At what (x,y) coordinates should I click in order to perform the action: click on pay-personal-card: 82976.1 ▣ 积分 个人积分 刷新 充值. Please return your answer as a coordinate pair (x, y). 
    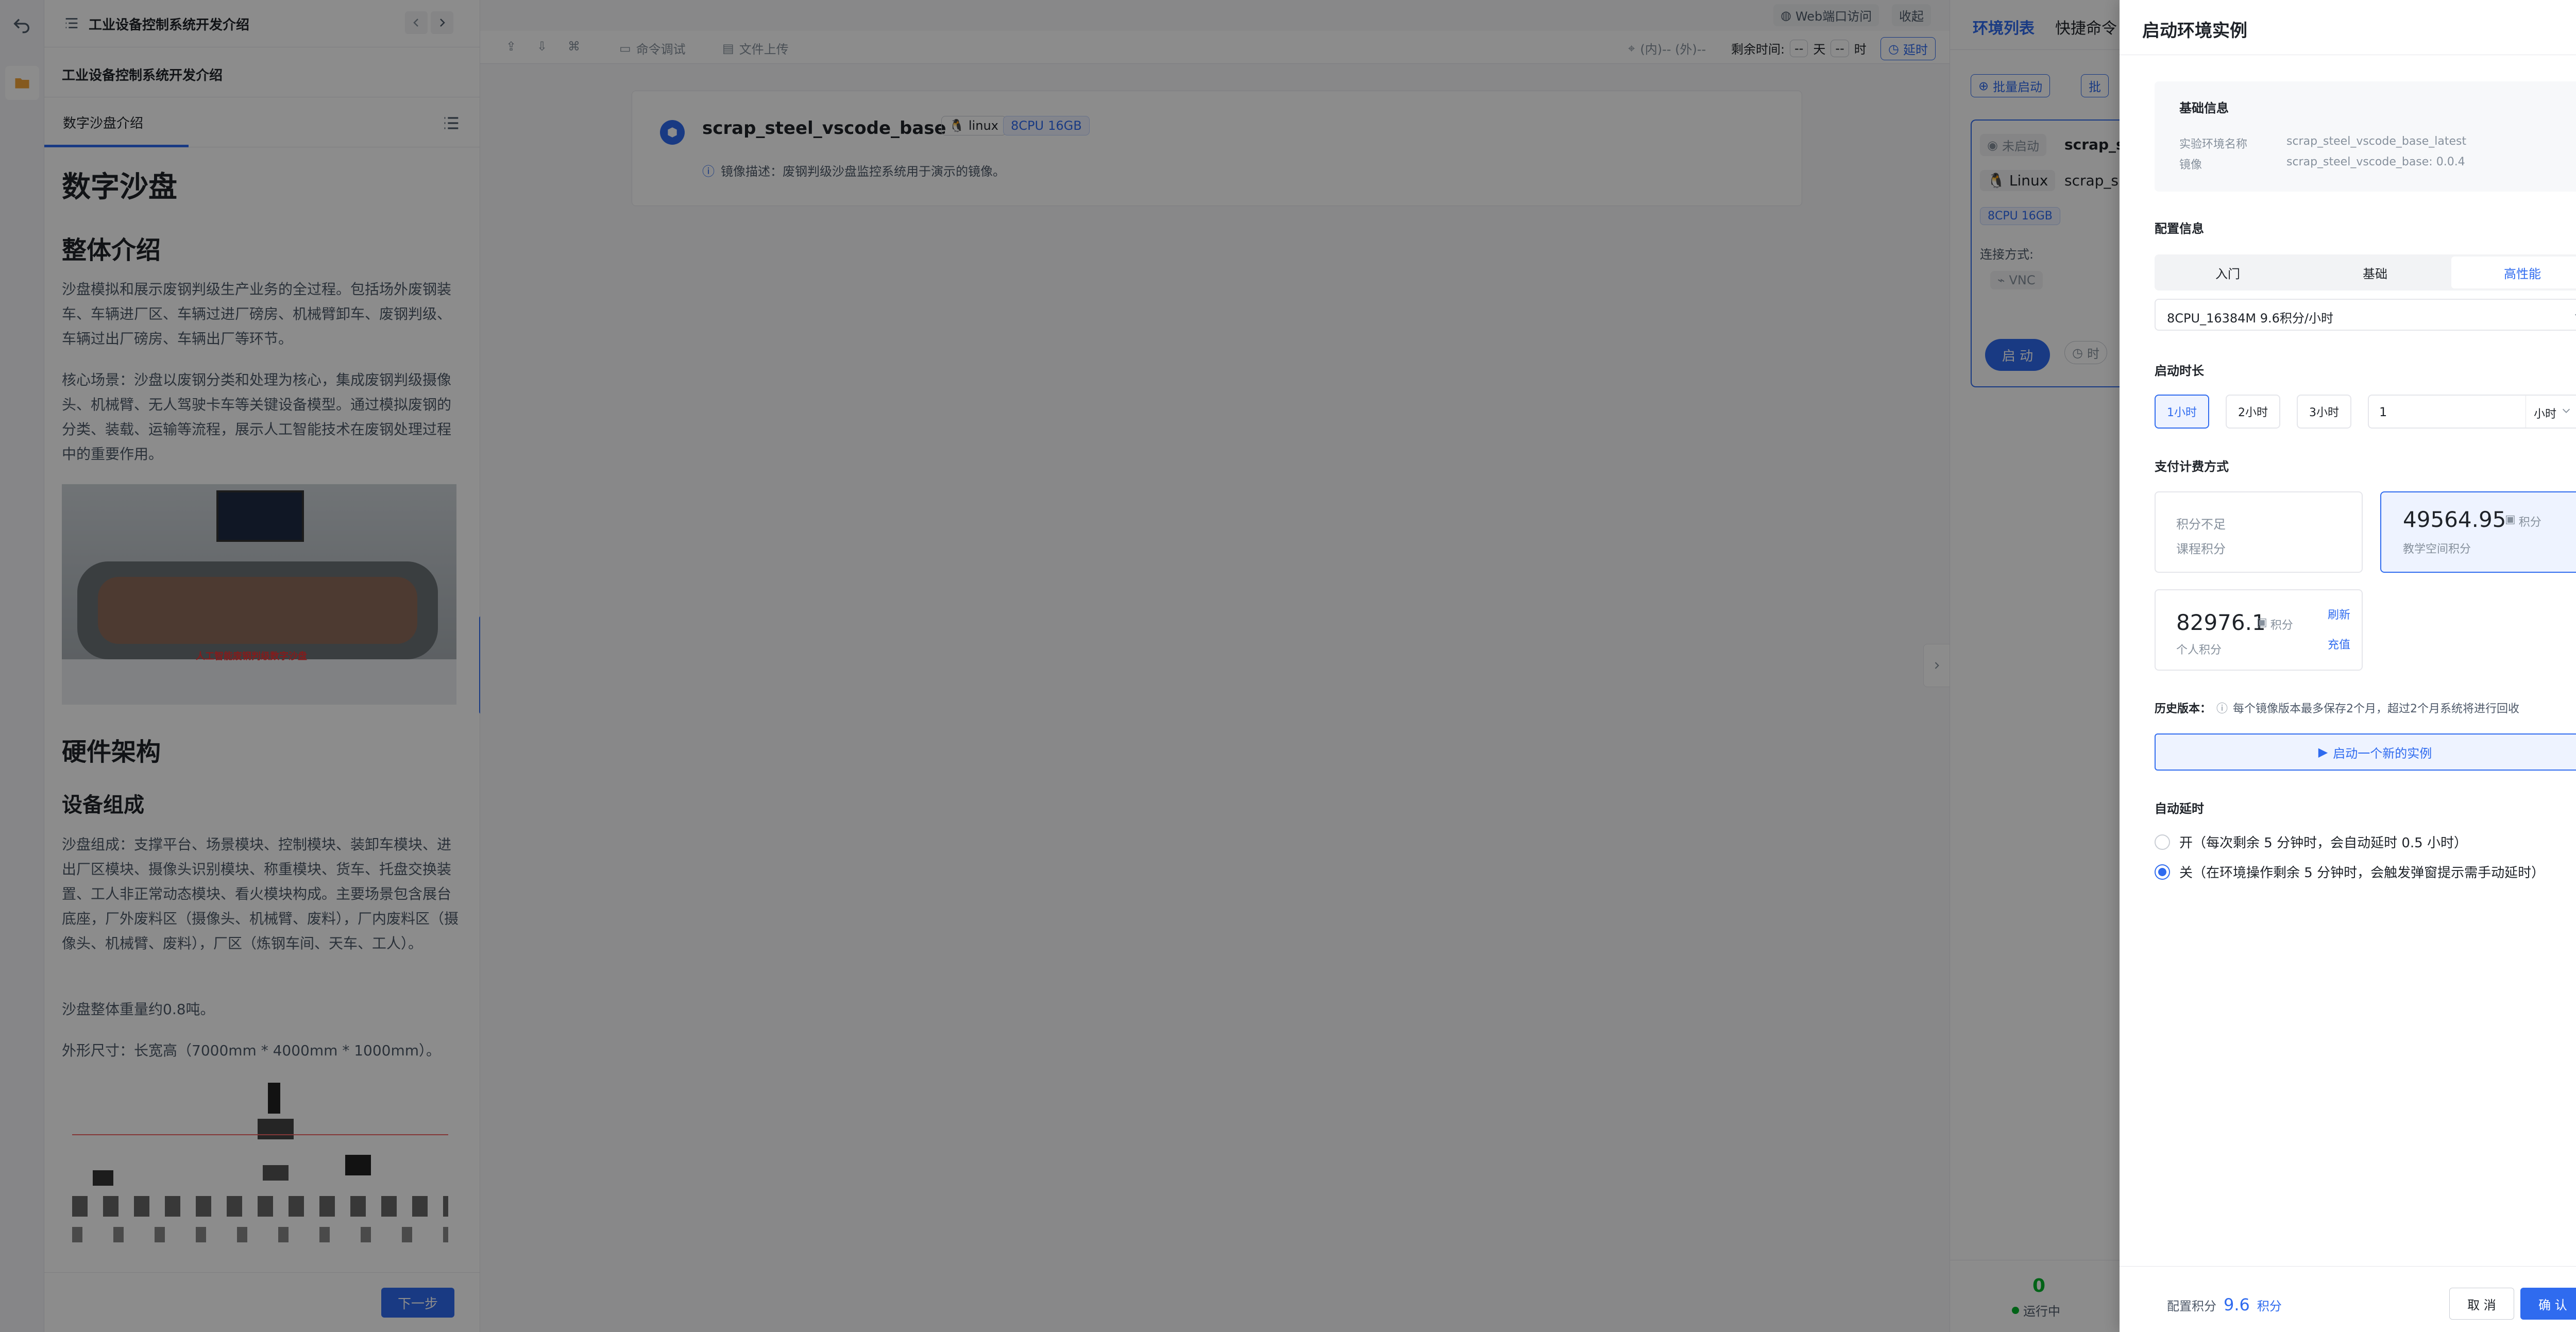
    Looking at the image, I should click on (2259, 630).